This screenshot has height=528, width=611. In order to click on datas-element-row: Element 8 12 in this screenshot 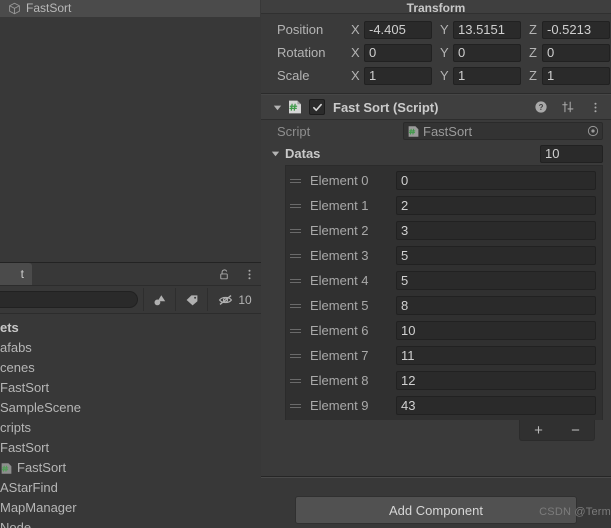, I will do `click(444, 380)`.